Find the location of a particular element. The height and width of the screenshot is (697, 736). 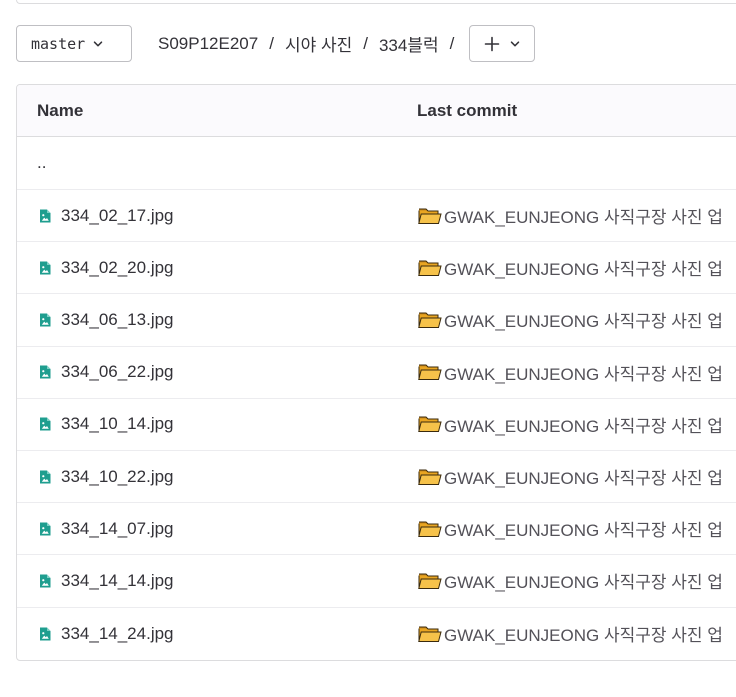

table-row: 334_10_22.jpg GWAK_EUNJEONG 사직구장 사진 업 is located at coordinates (376, 477).